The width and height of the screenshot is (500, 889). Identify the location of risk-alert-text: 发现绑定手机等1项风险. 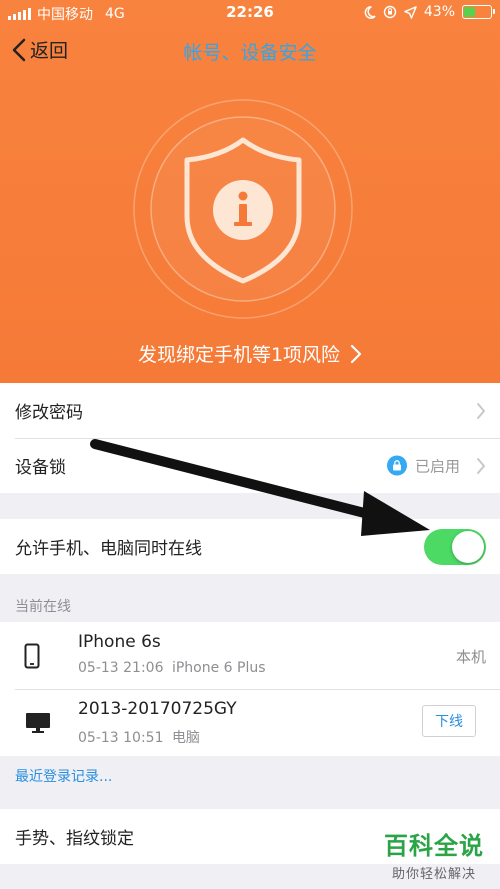
(239, 355).